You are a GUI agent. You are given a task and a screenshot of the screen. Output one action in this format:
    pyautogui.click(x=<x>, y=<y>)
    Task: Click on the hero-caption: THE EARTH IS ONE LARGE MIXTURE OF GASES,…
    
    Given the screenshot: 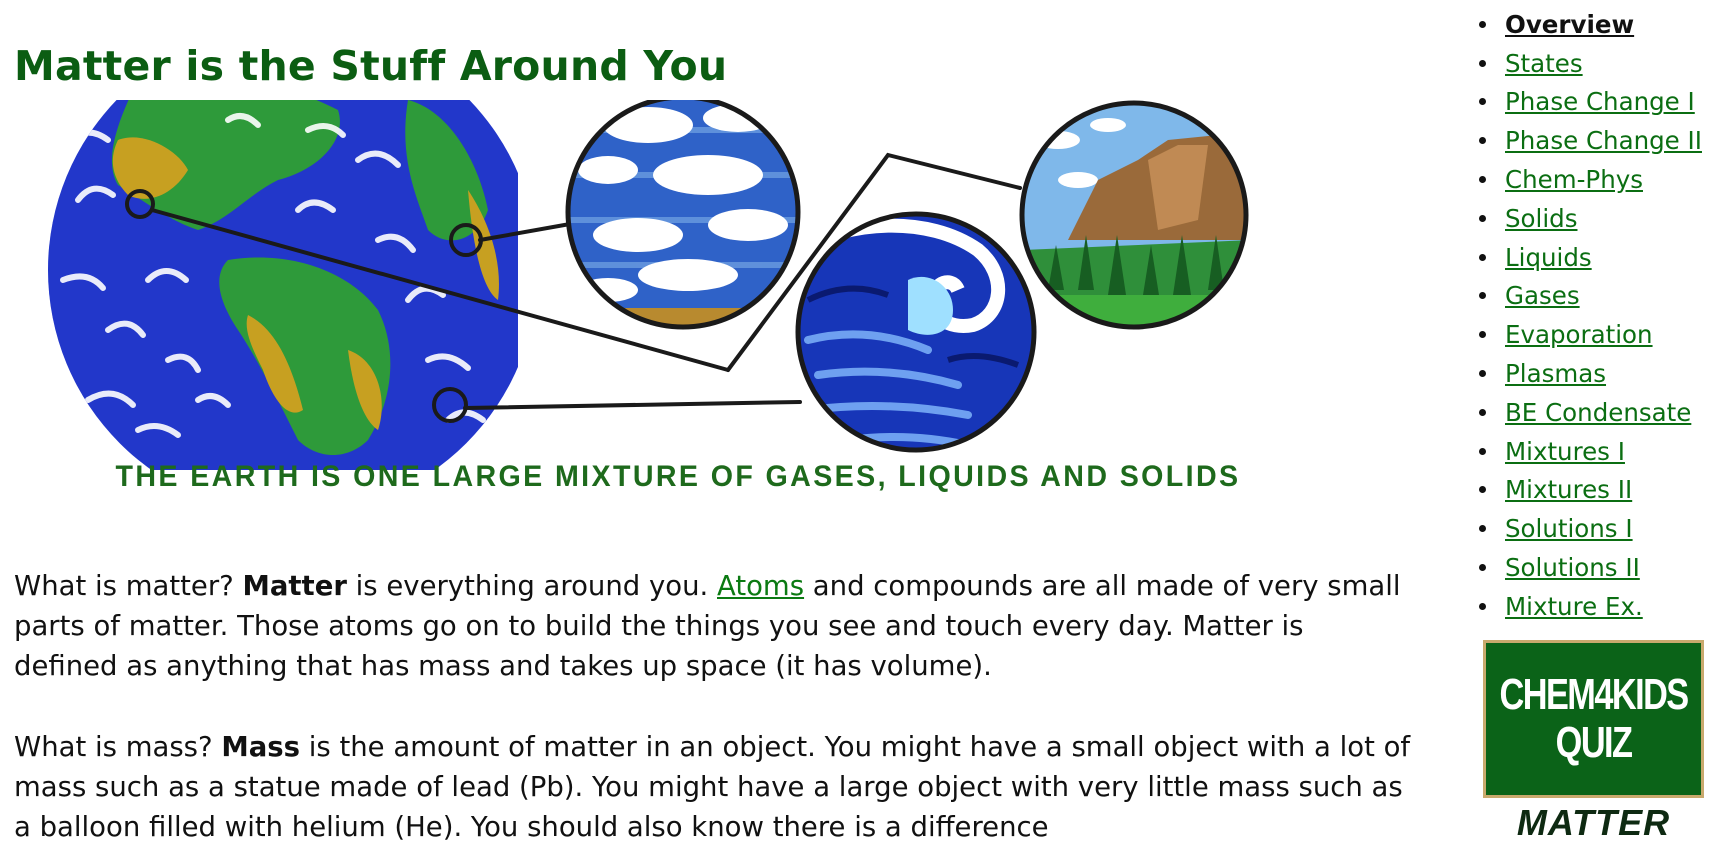 What is the action you would take?
    pyautogui.click(x=678, y=476)
    